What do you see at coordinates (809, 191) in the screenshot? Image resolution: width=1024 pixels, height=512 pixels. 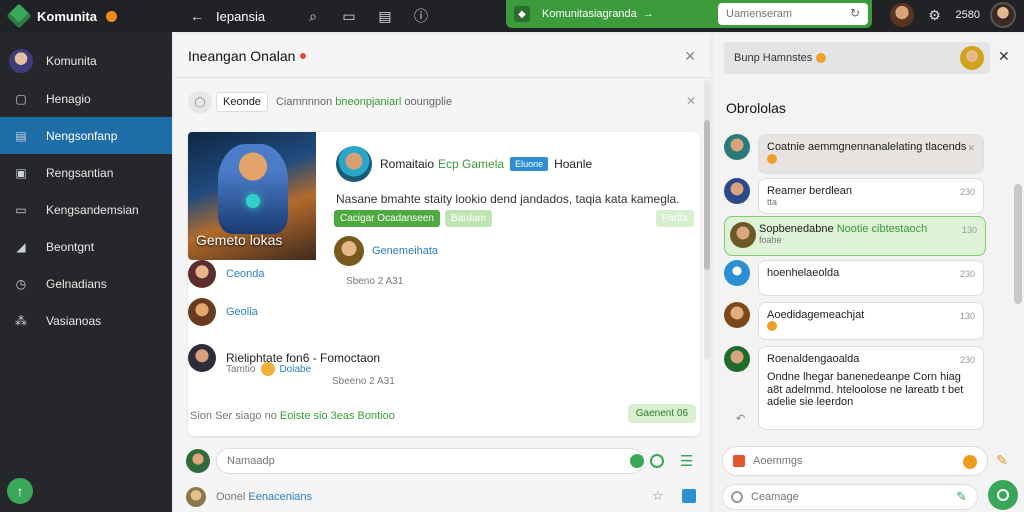 I see `message-text: Reamer berdlean` at bounding box center [809, 191].